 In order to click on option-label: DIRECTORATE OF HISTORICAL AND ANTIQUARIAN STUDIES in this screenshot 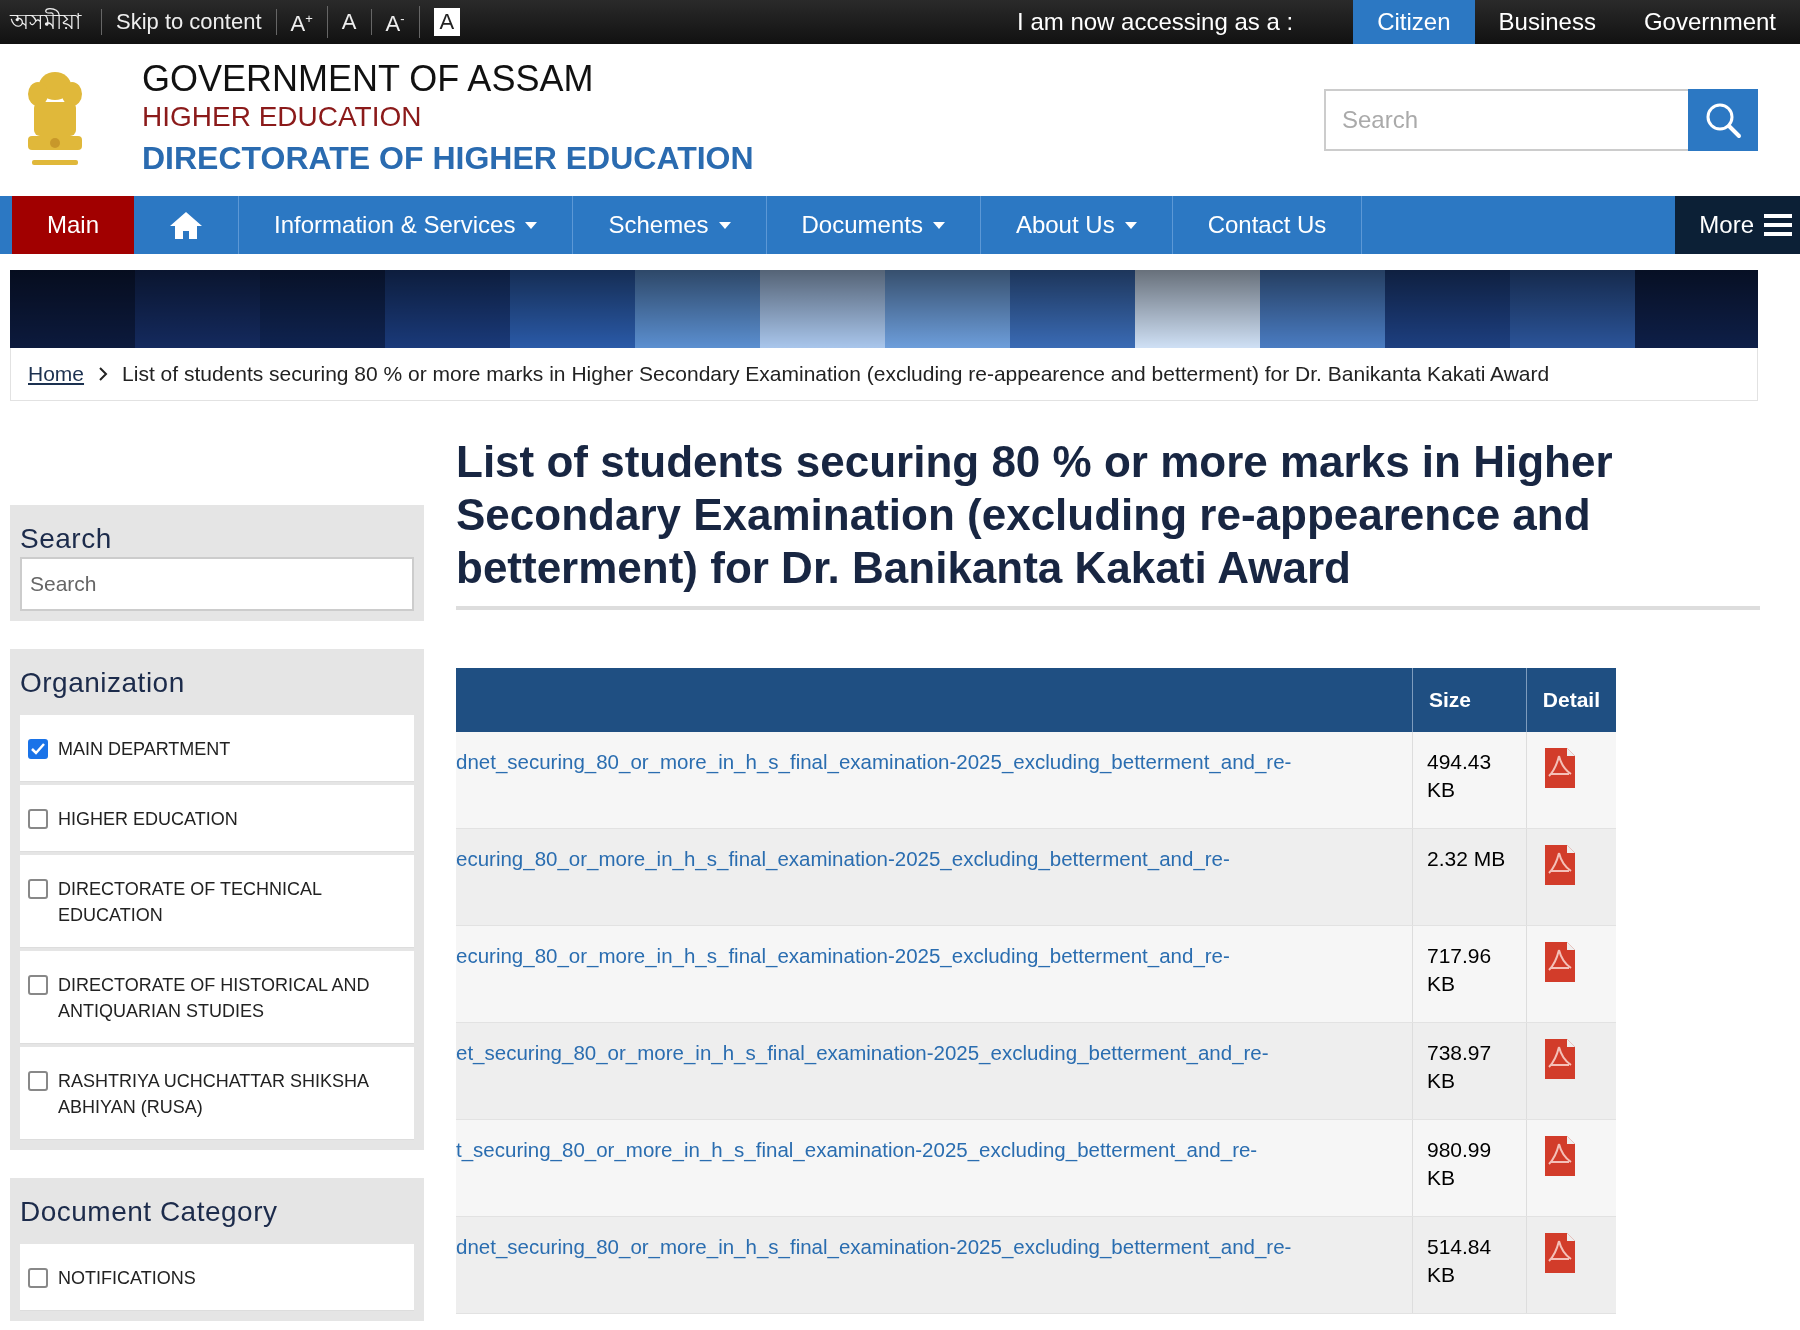, I will do `click(214, 998)`.